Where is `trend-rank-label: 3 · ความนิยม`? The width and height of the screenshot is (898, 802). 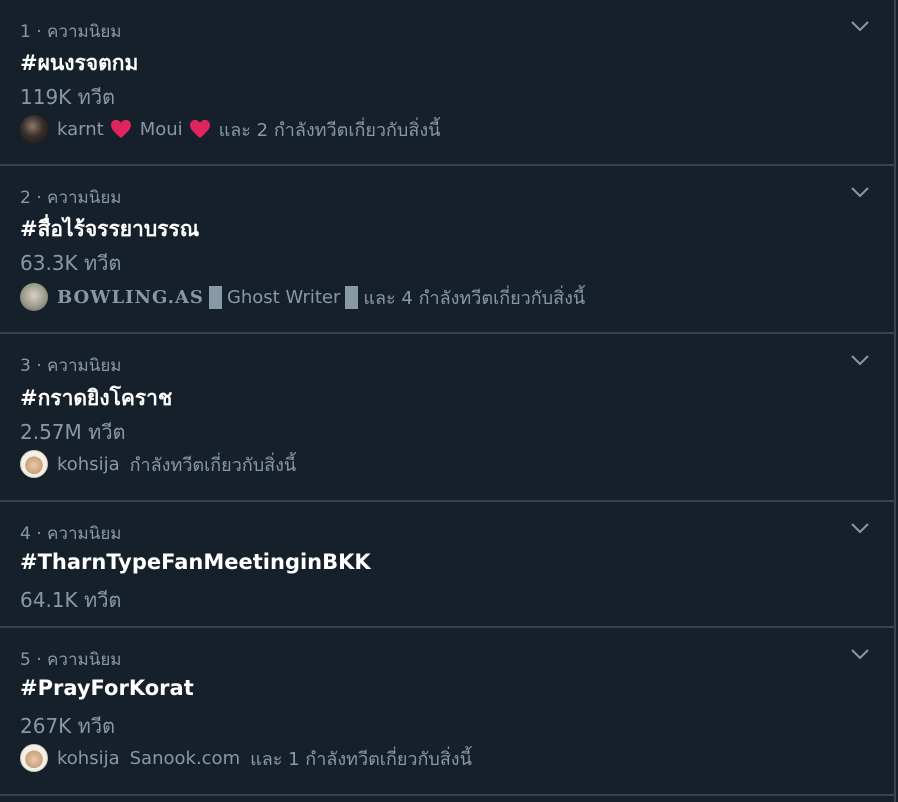 trend-rank-label: 3 · ความนิยม is located at coordinates (71, 366).